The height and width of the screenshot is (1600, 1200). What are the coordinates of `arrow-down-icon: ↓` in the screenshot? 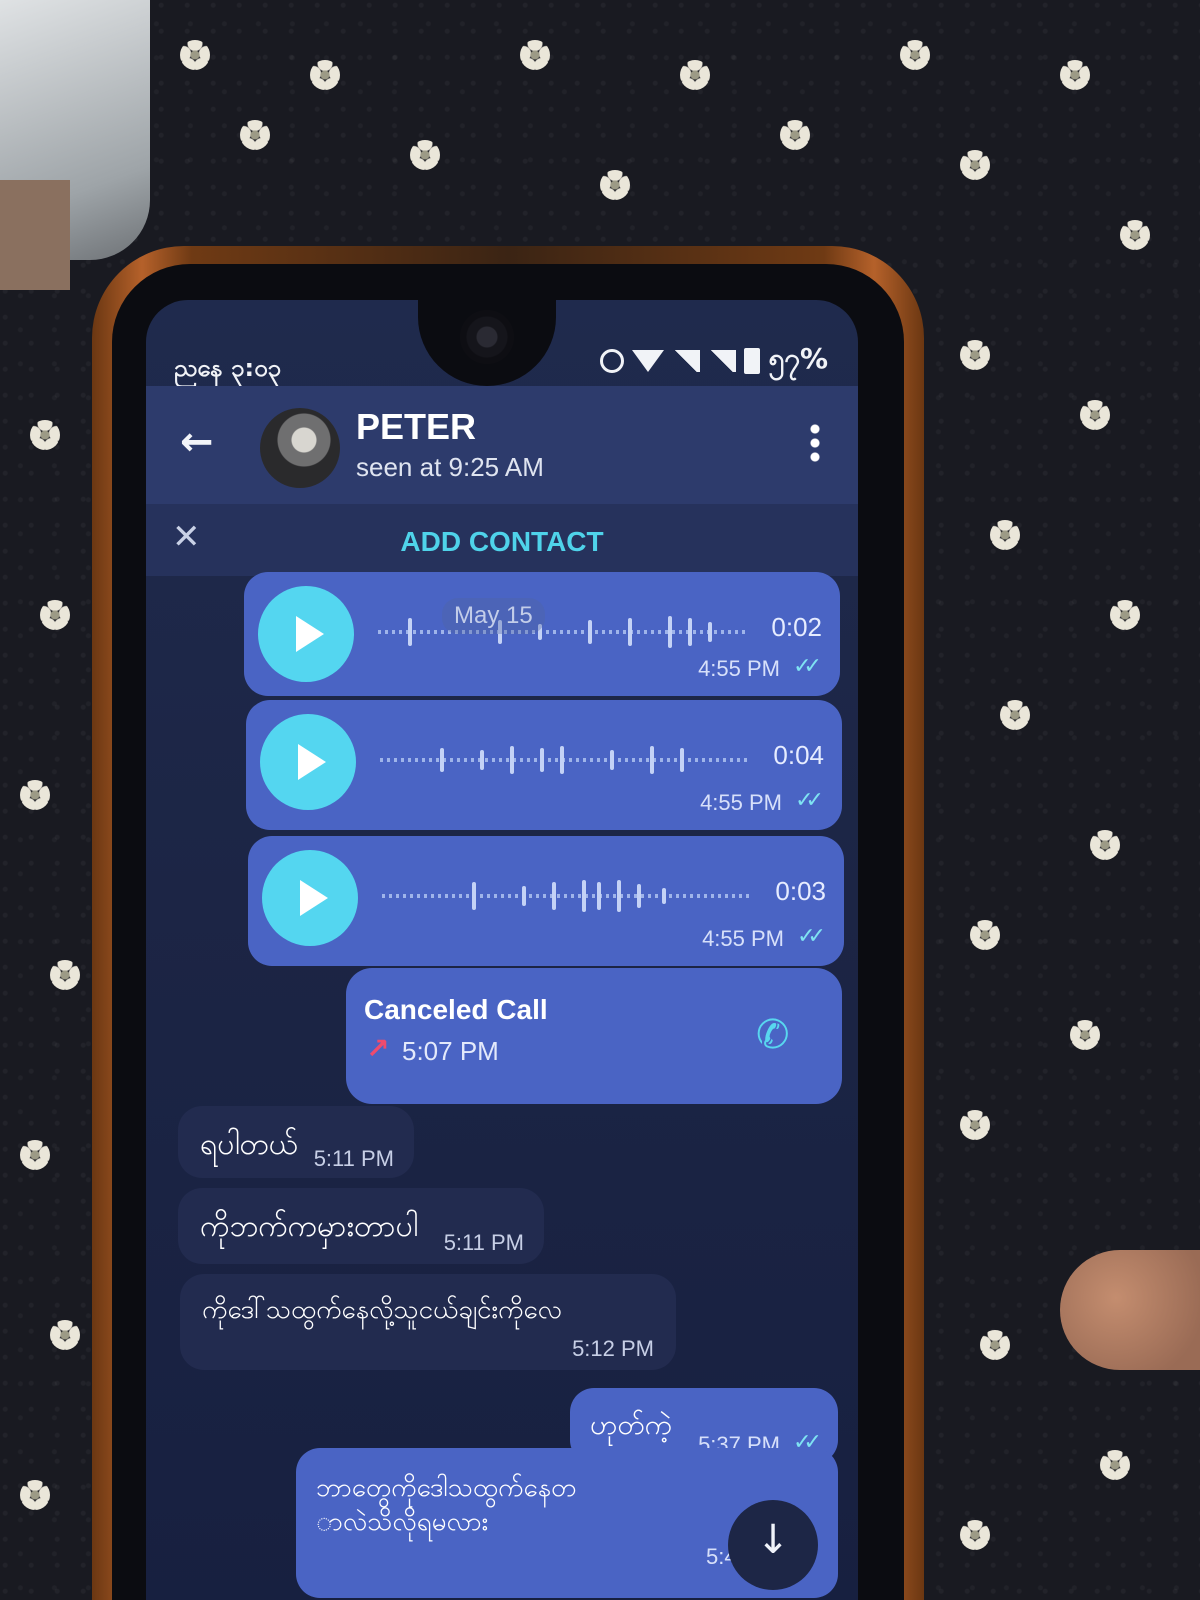 It's located at (773, 1540).